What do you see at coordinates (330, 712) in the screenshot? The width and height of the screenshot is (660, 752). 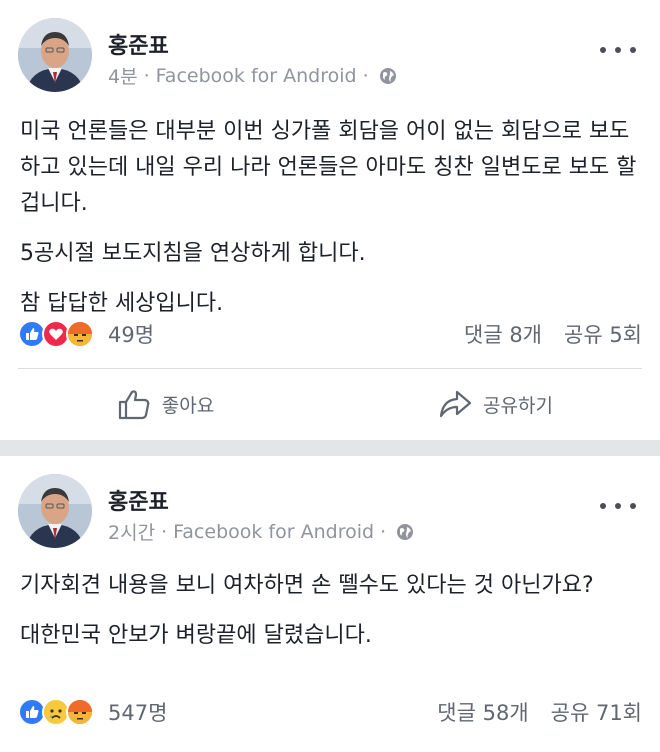 I see `reactions-bar: 547명 댓글 58개 공유 71회` at bounding box center [330, 712].